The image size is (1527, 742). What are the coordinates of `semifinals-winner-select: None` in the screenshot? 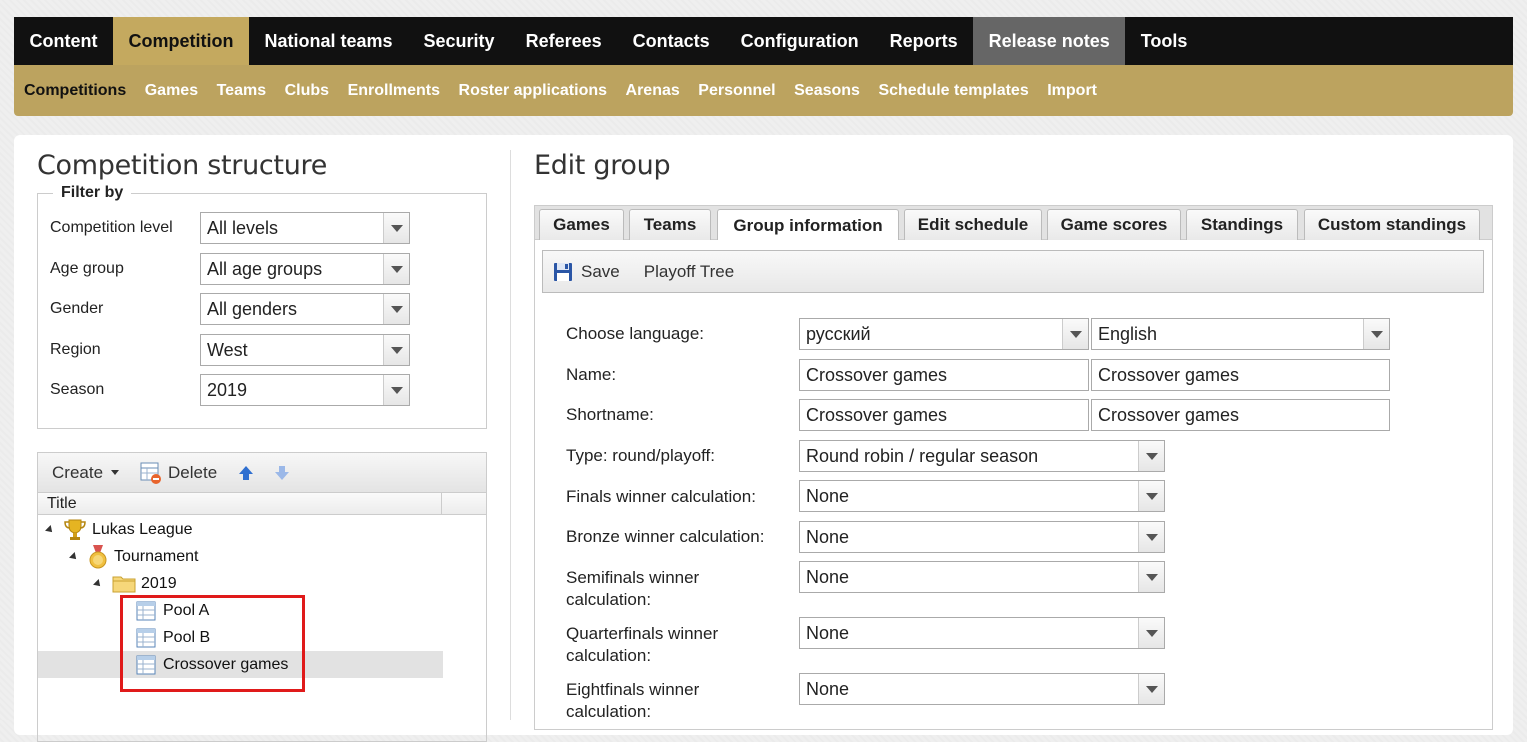 It's located at (982, 577).